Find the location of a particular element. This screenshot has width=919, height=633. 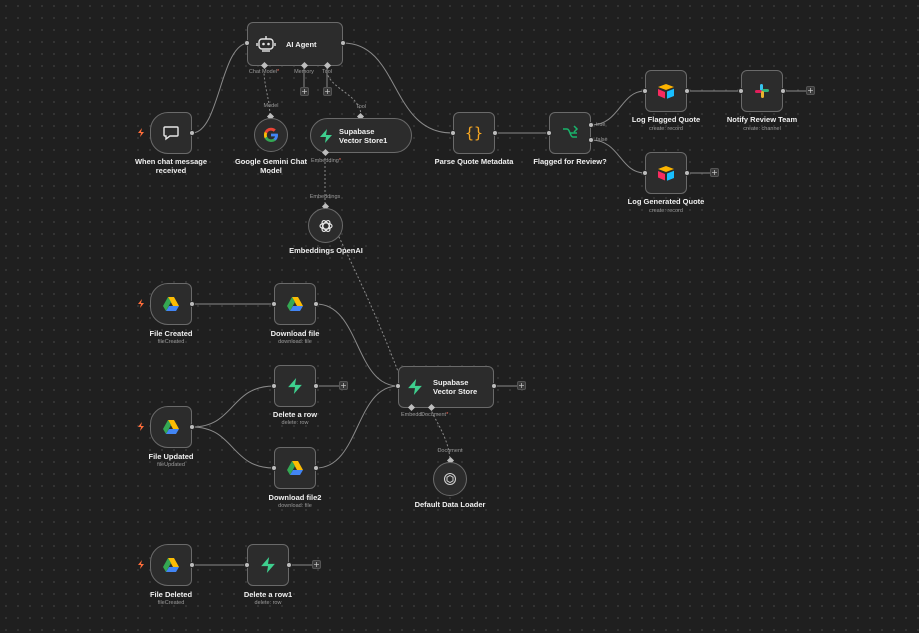

chat-trigger-output-port is located at coordinates (192, 133).